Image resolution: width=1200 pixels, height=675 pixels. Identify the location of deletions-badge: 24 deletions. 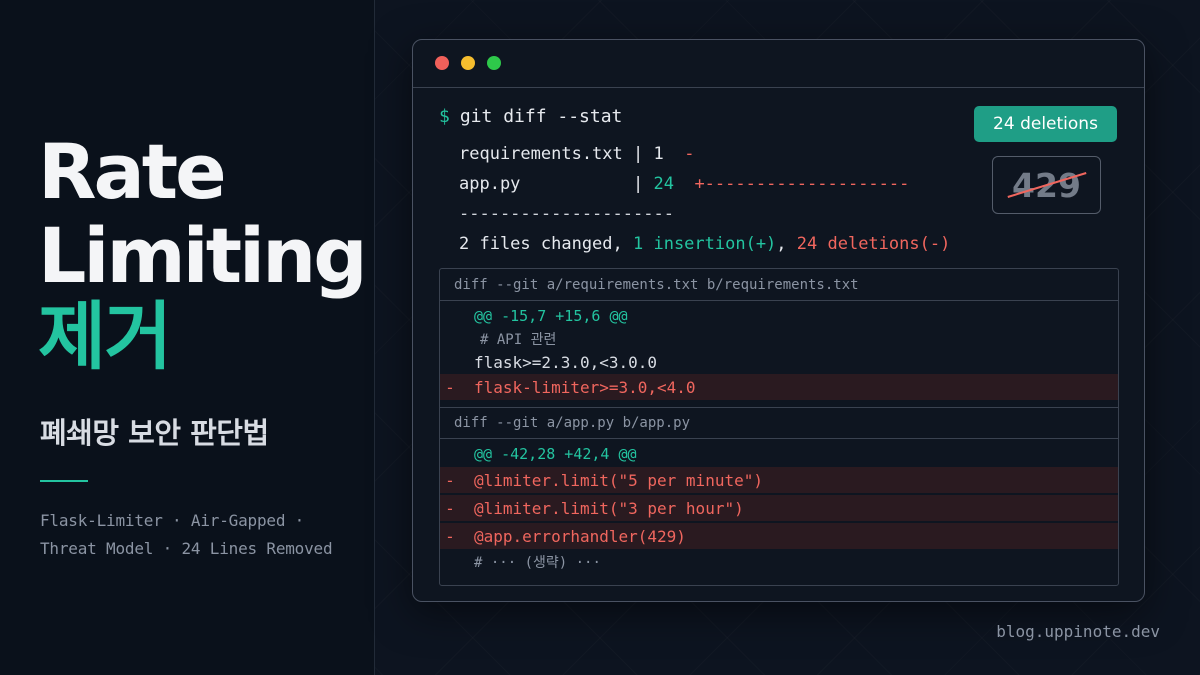
(1045, 124).